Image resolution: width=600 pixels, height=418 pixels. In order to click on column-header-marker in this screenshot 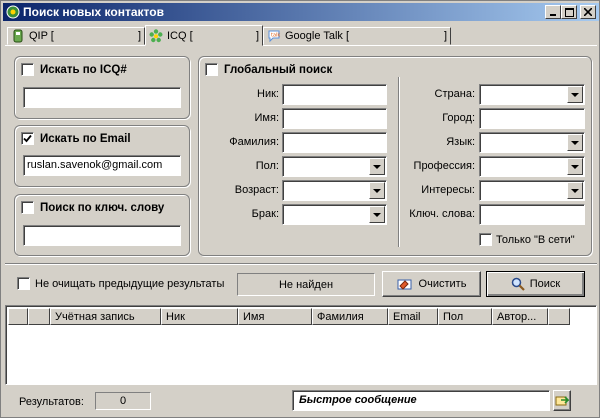, I will do `click(18, 316)`.